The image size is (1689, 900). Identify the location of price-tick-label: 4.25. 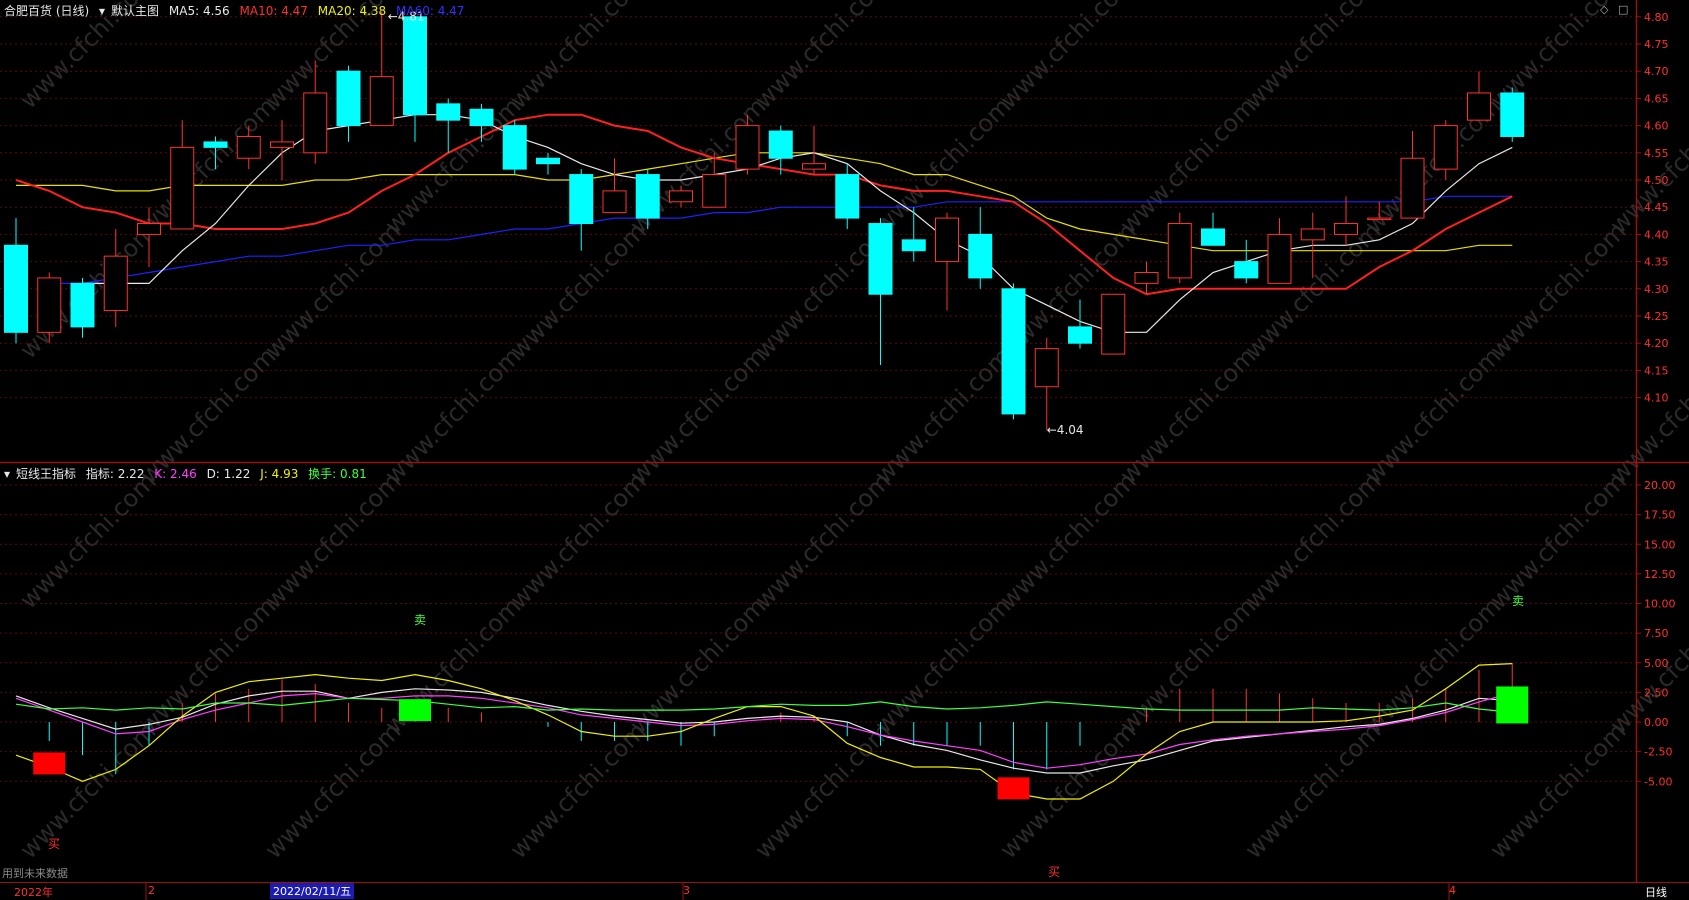
(1656, 316).